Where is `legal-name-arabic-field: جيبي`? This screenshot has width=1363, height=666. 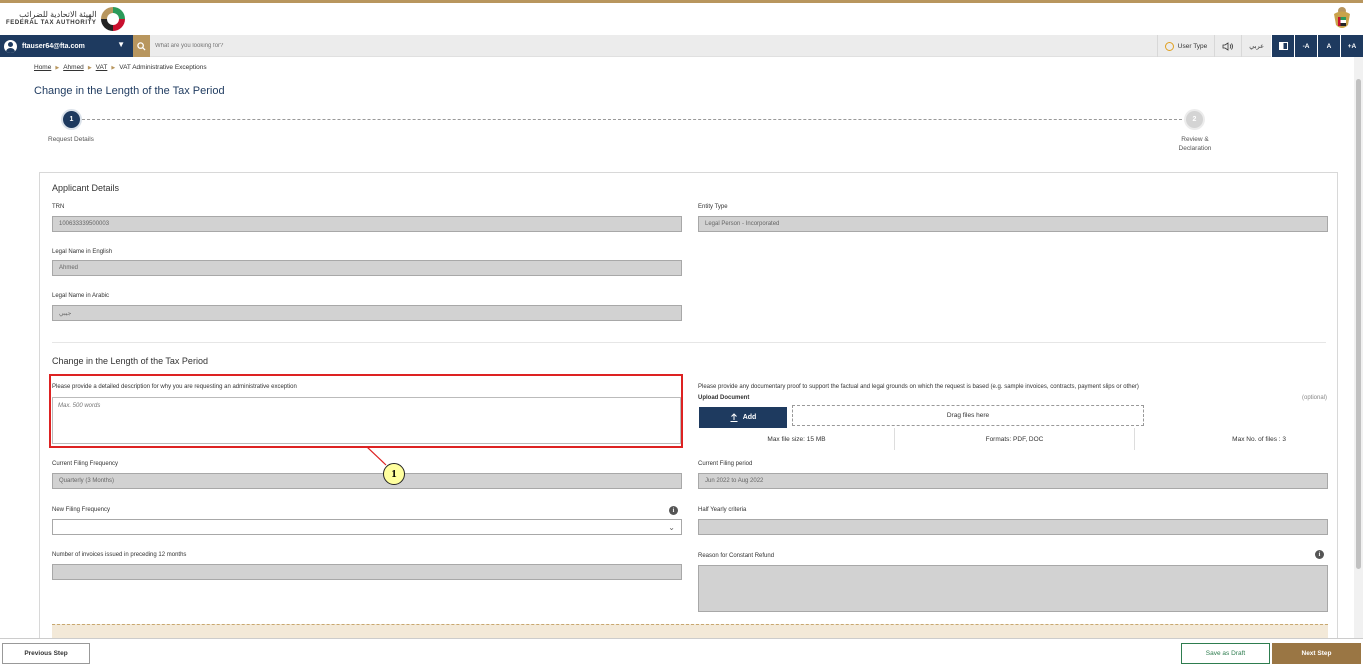 legal-name-arabic-field: جيبي is located at coordinates (367, 313).